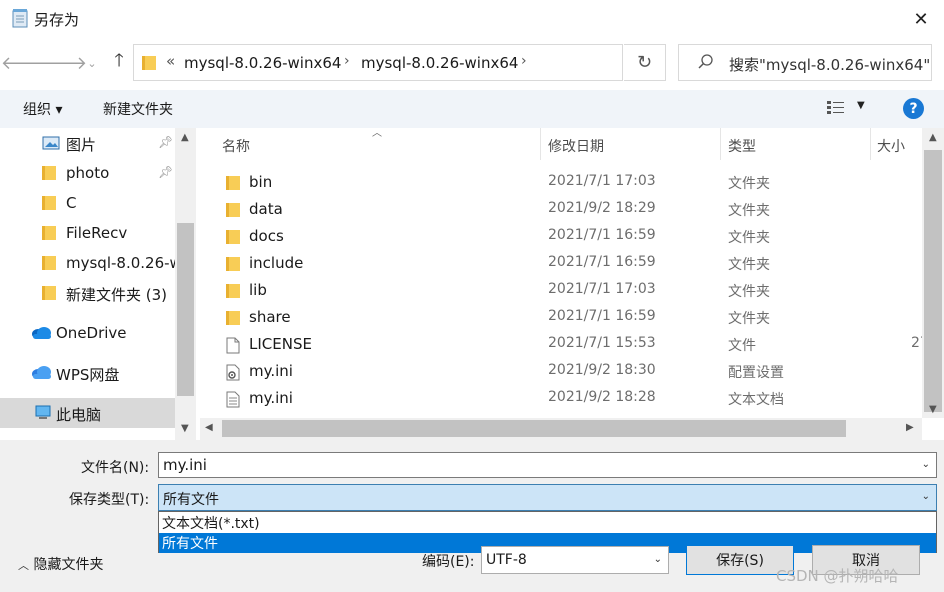 Image resolution: width=944 pixels, height=592 pixels. I want to click on pictures-icon, so click(51, 143).